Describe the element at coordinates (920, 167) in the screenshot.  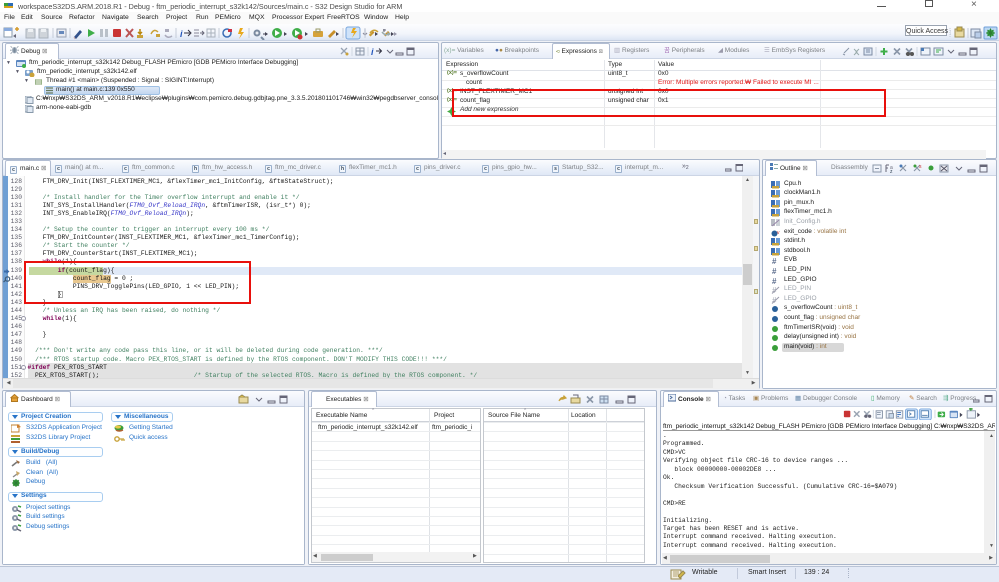
I see `svg-text: s` at that location.